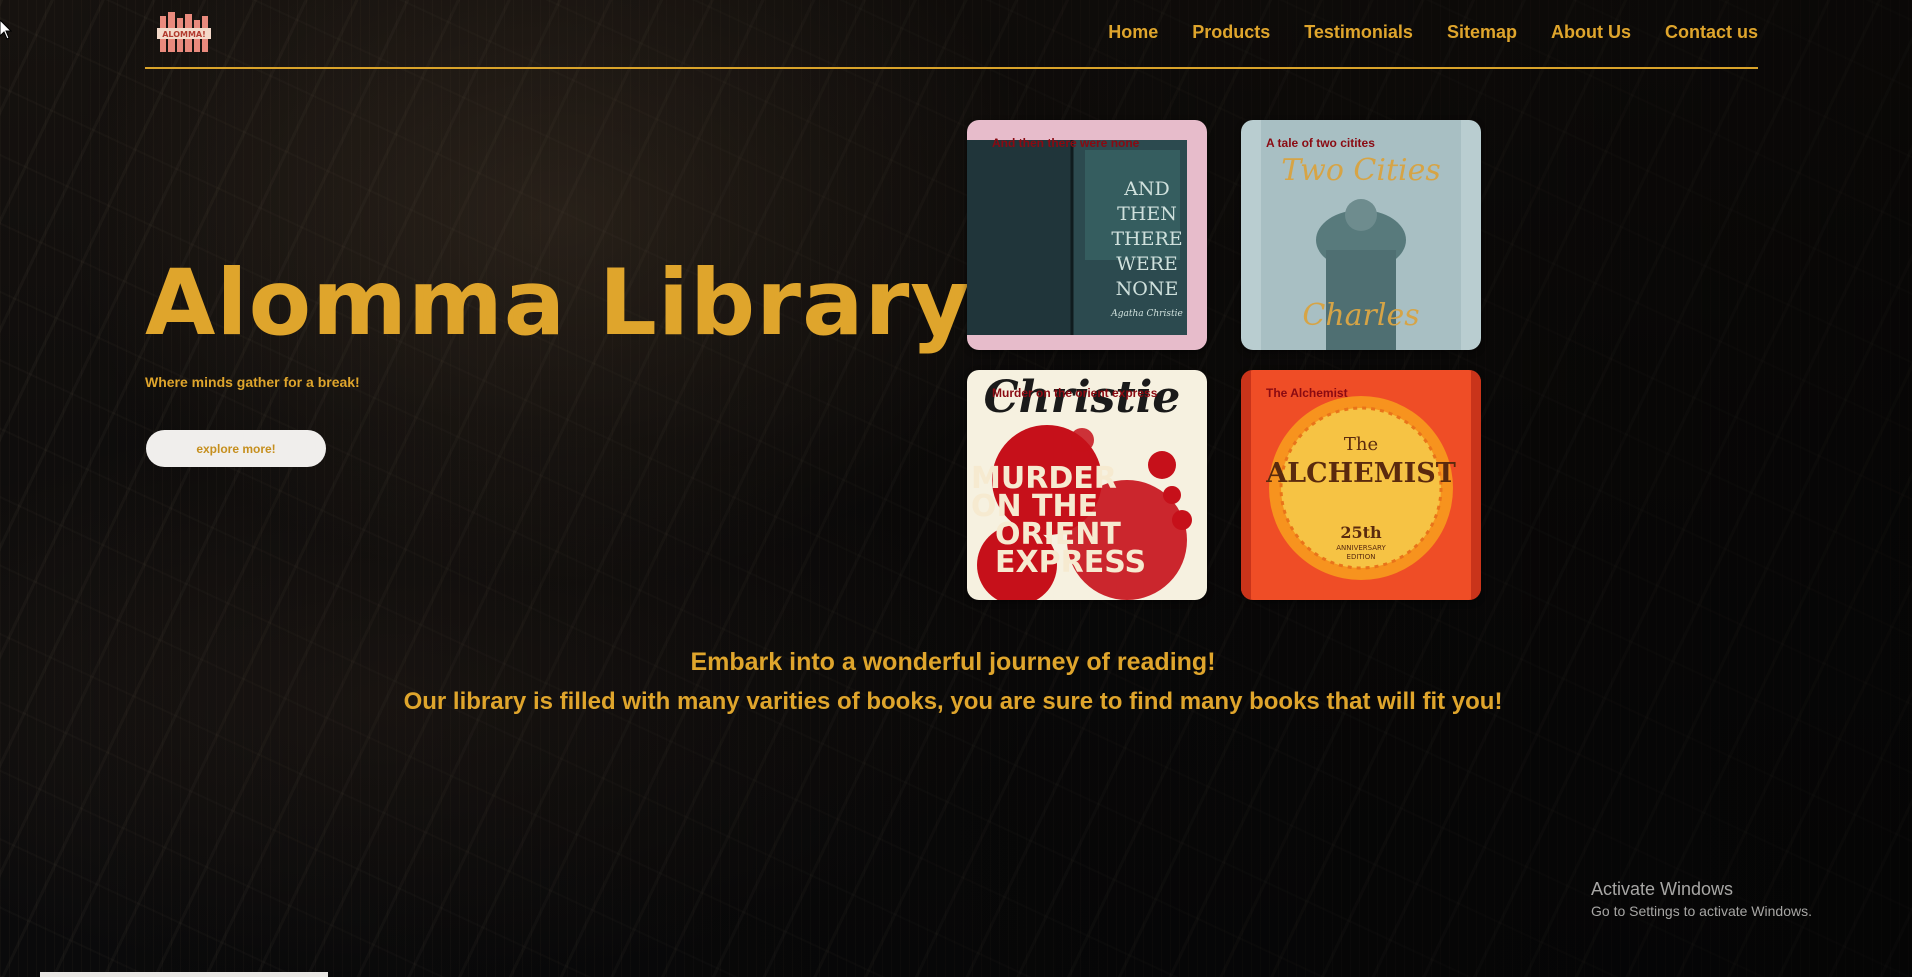 The image size is (1912, 977). I want to click on book-card-a-tale-of-two-cities: Two Cities Charles A tale of two citites, so click(1361, 235).